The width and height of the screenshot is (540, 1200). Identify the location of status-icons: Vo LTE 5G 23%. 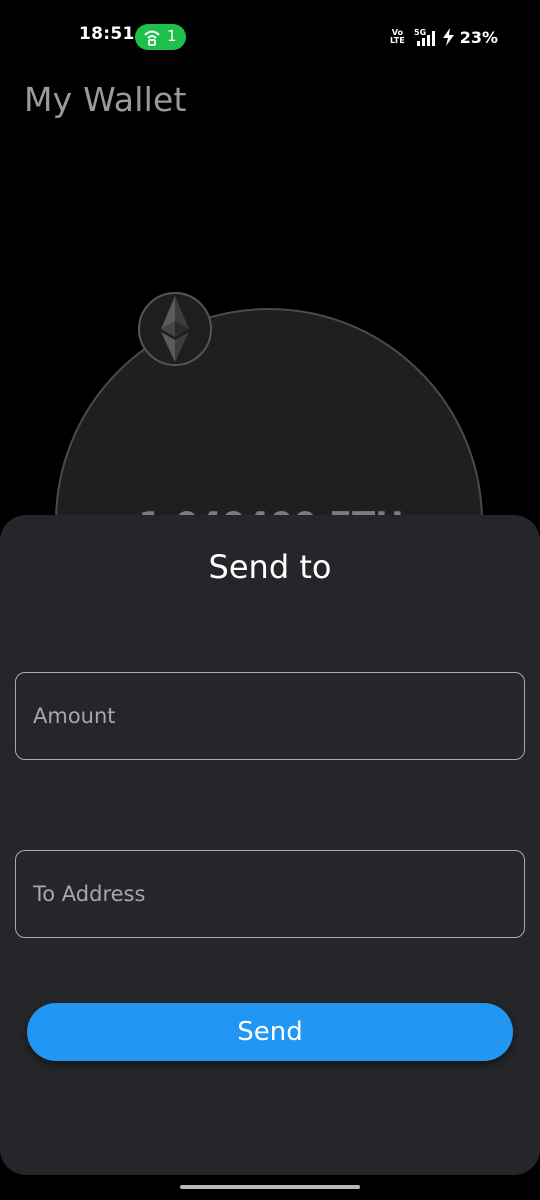
(444, 37).